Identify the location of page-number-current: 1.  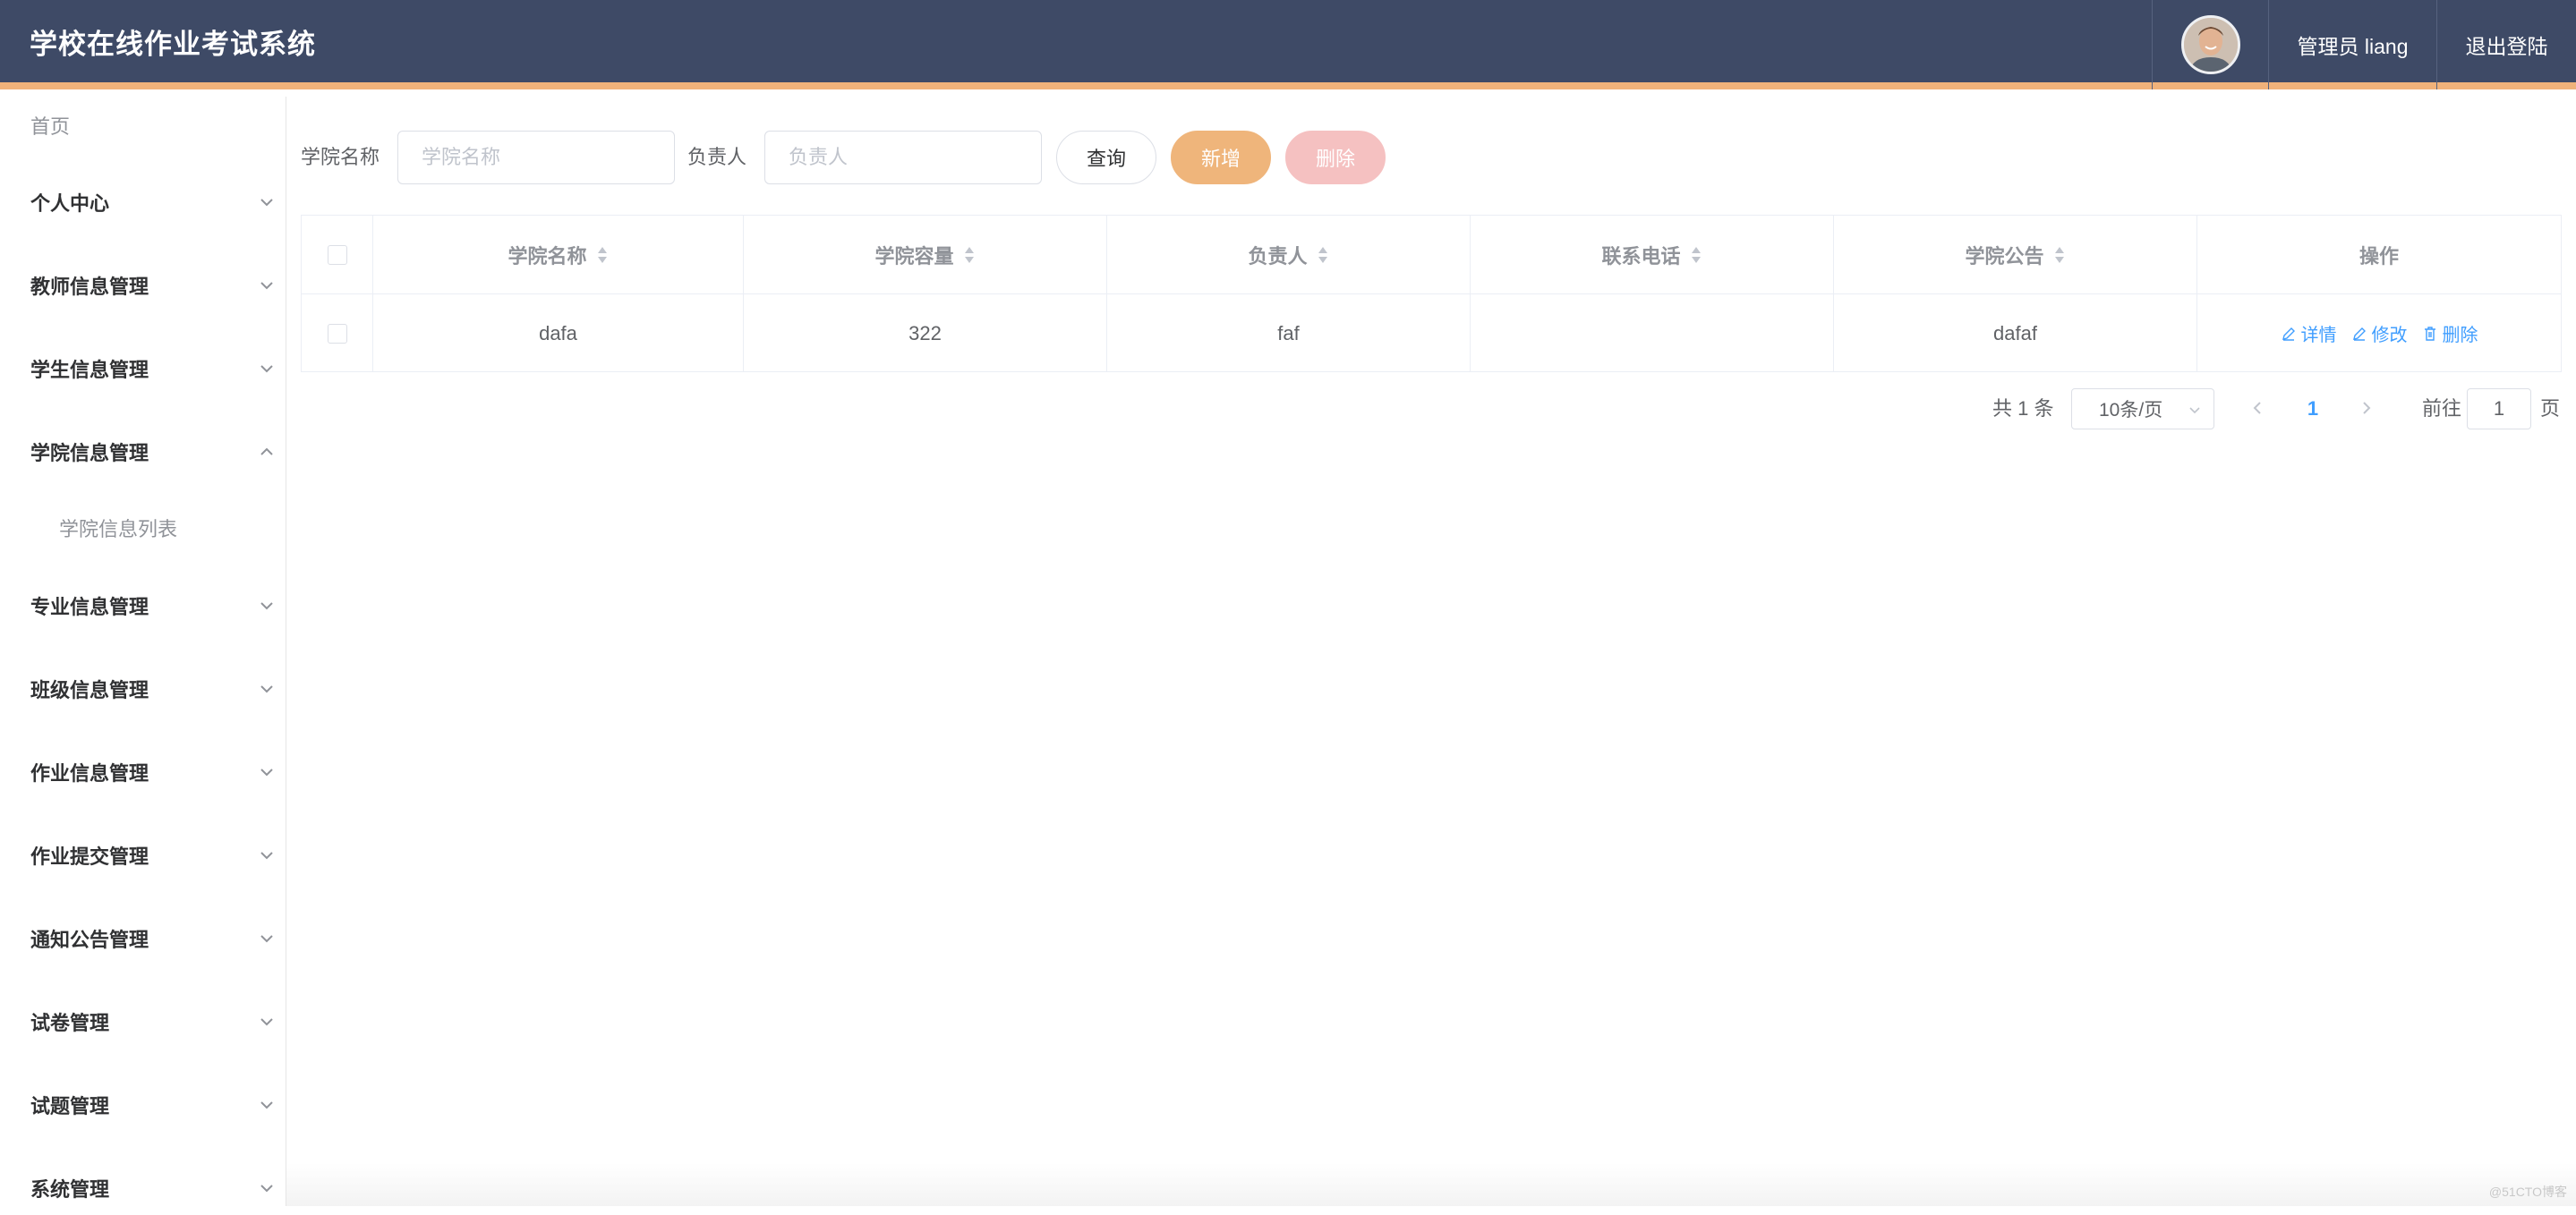
(2313, 409).